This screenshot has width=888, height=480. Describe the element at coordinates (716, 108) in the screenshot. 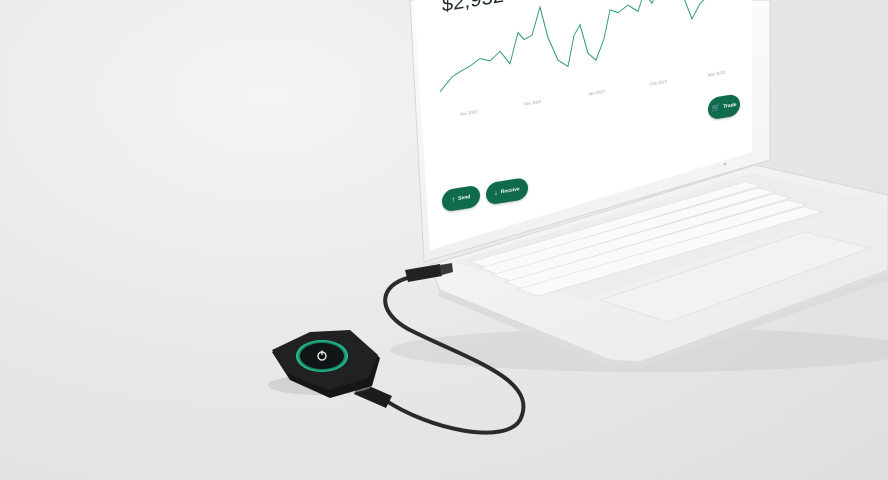

I see `cart-icon: 🛒` at that location.